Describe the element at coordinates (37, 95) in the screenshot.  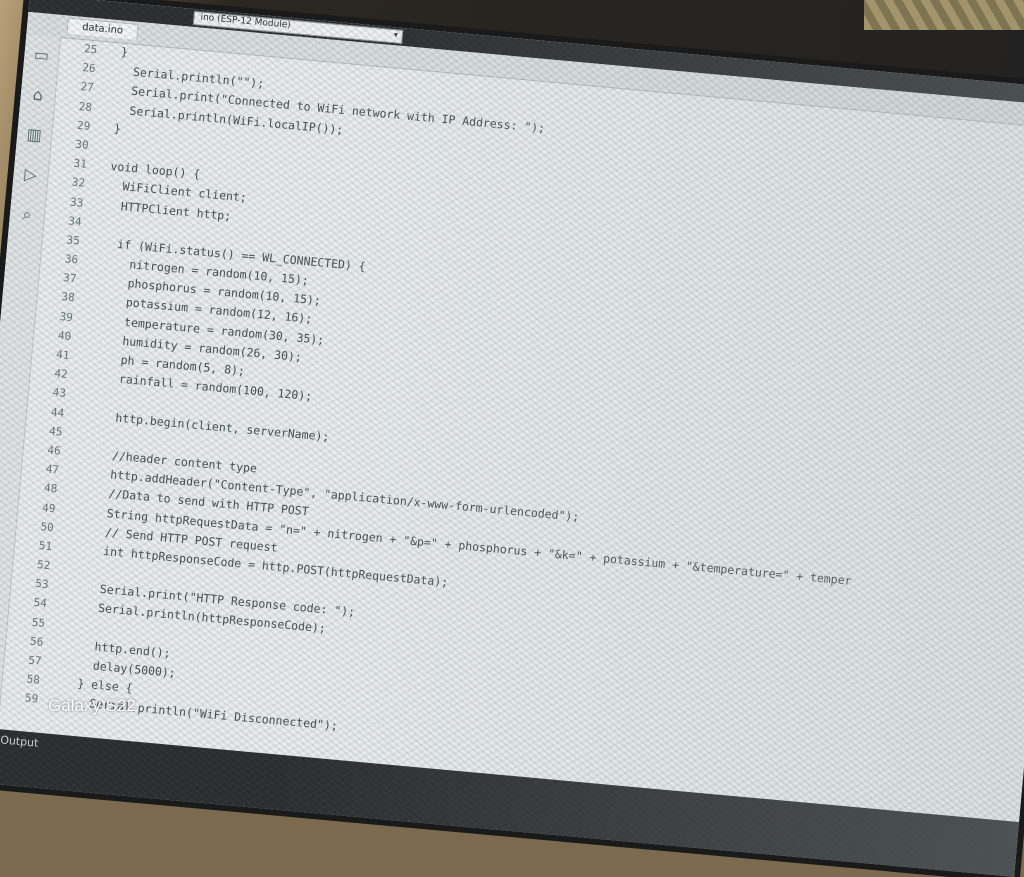
I see `boards-icon: ⌂` at that location.